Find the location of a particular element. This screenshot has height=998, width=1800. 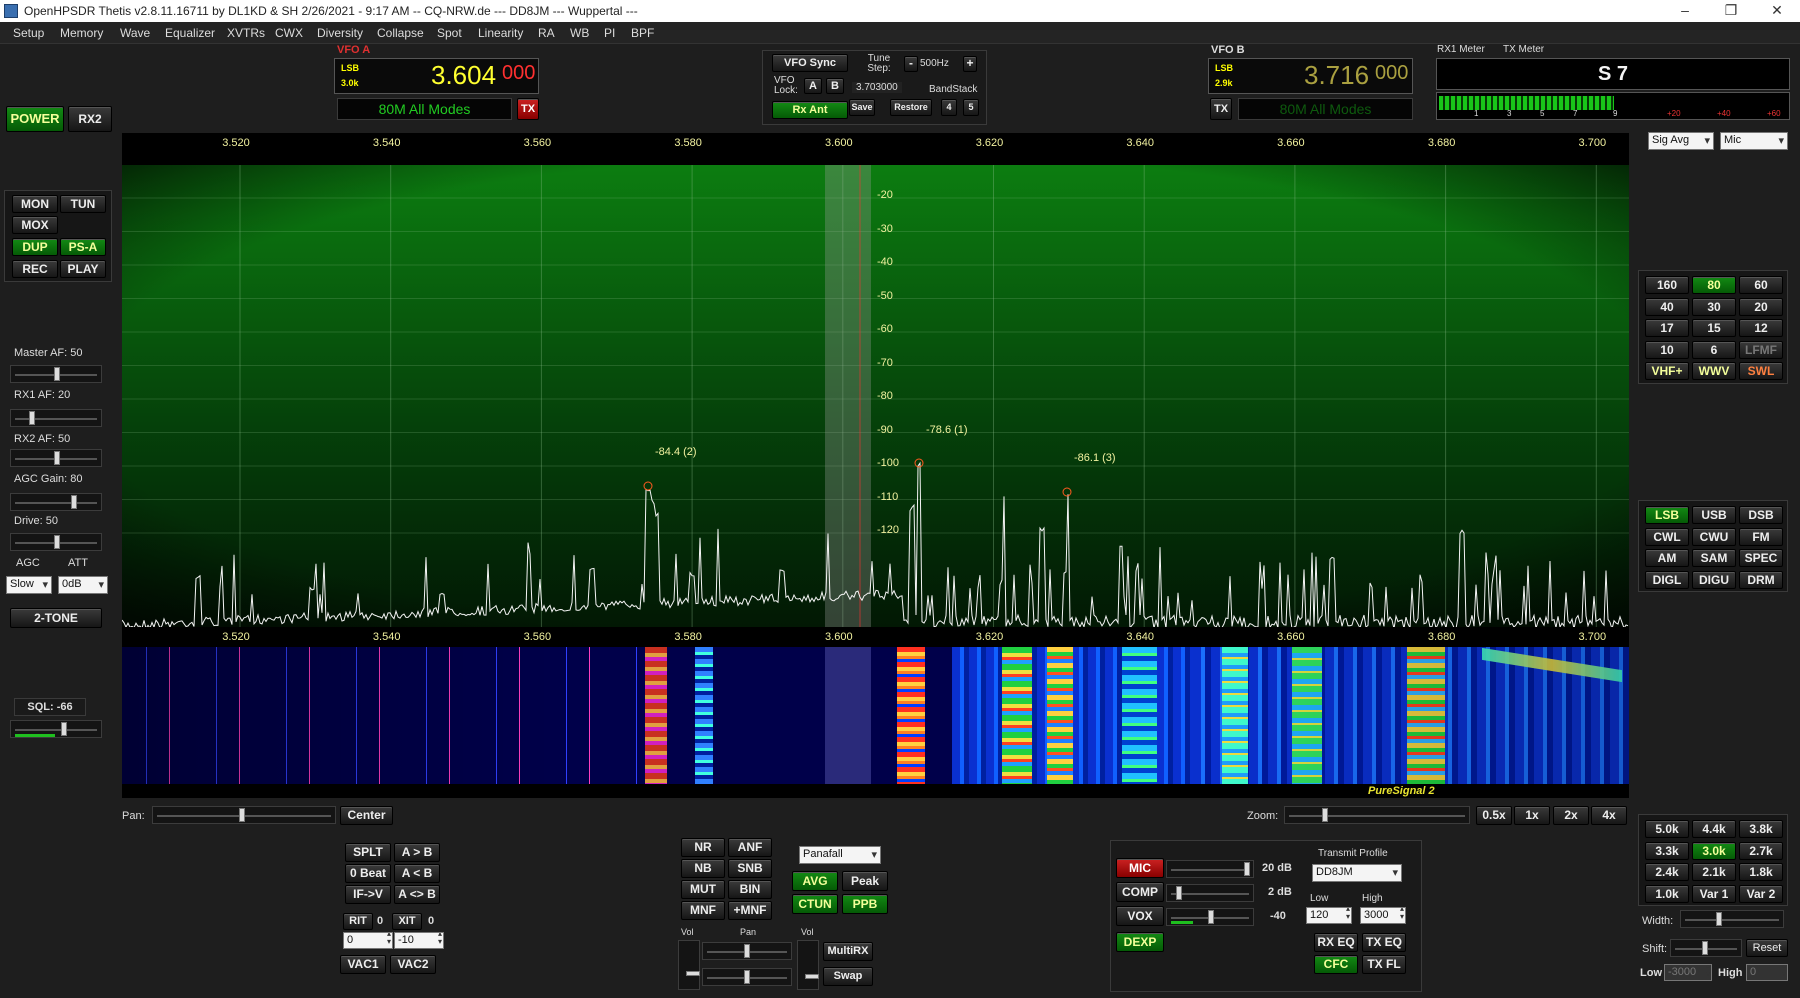

vfo-b-frequency-sub: 000 is located at coordinates (1391, 73).